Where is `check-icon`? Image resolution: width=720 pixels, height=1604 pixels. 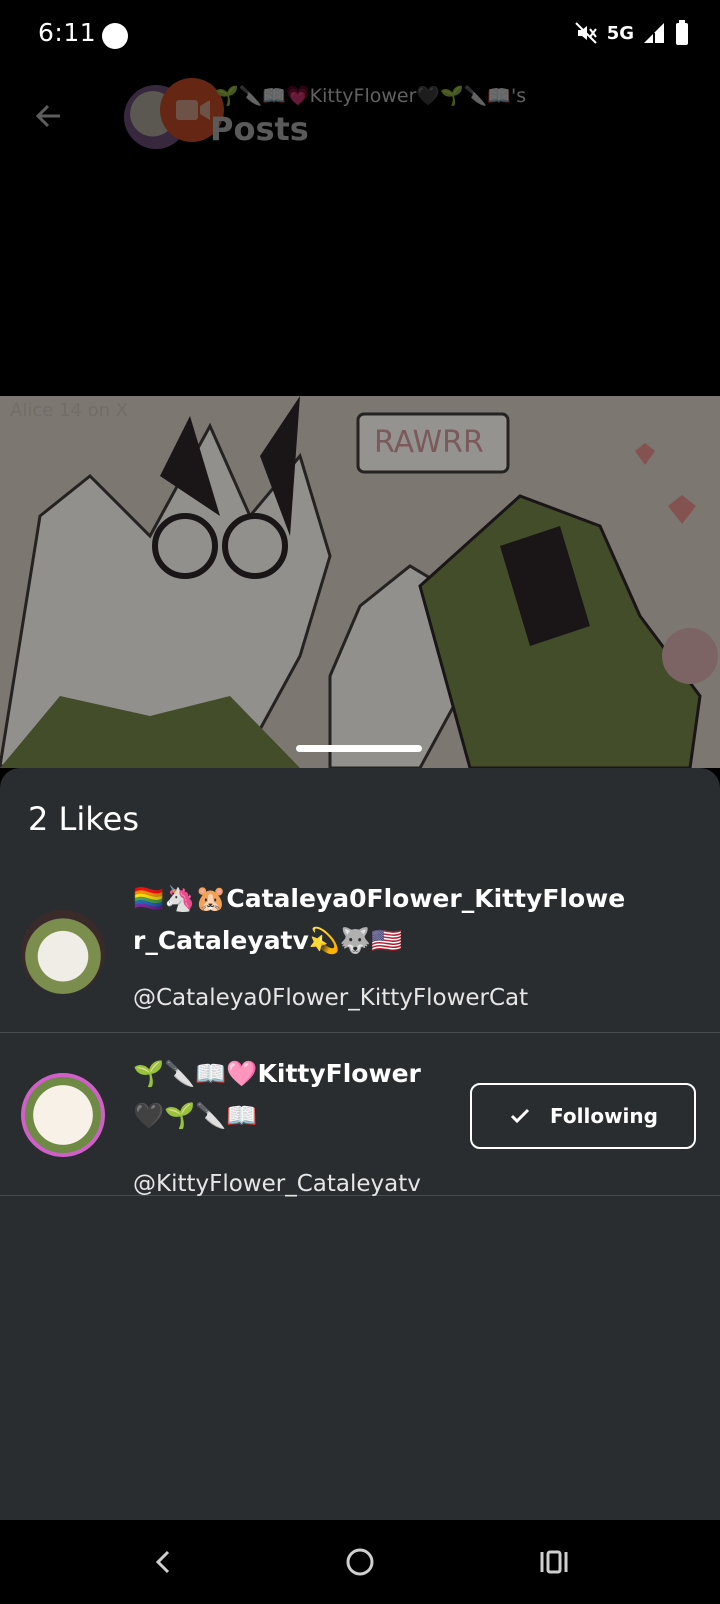
check-icon is located at coordinates (520, 1116).